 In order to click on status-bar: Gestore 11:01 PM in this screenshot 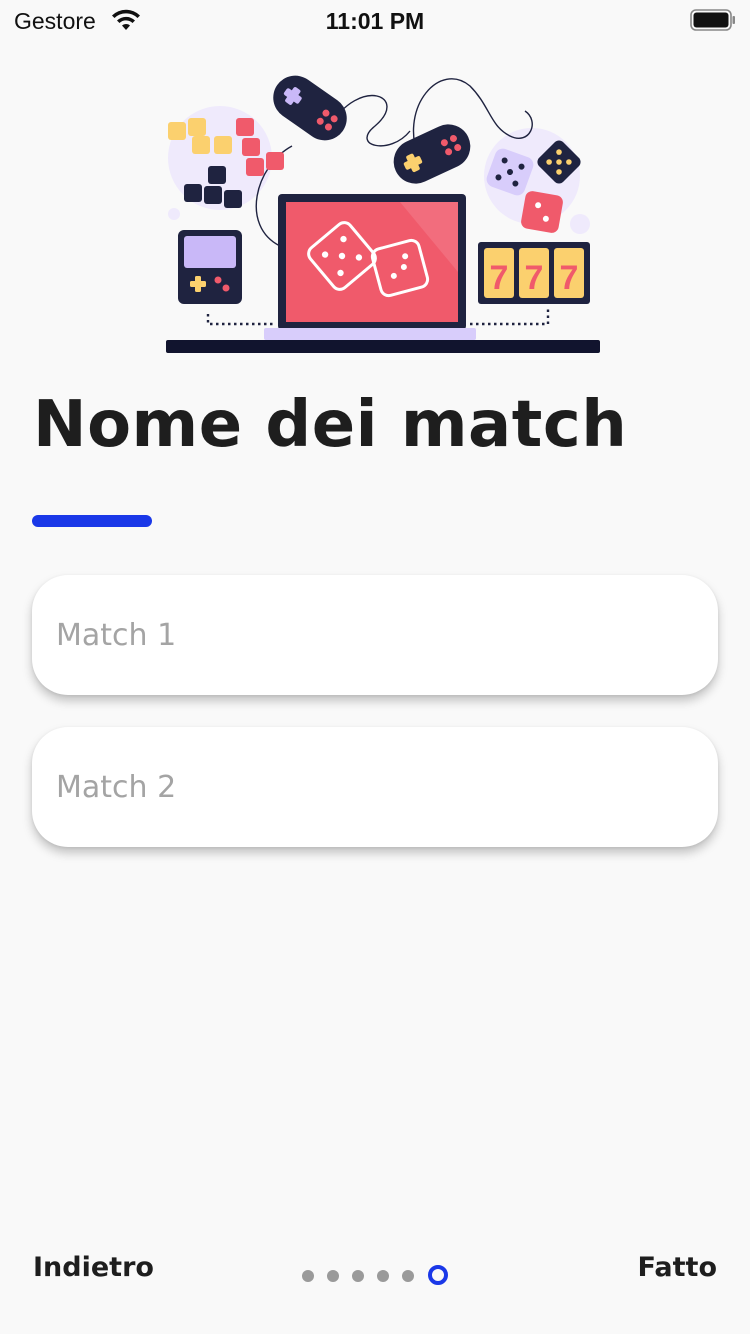, I will do `click(375, 20)`.